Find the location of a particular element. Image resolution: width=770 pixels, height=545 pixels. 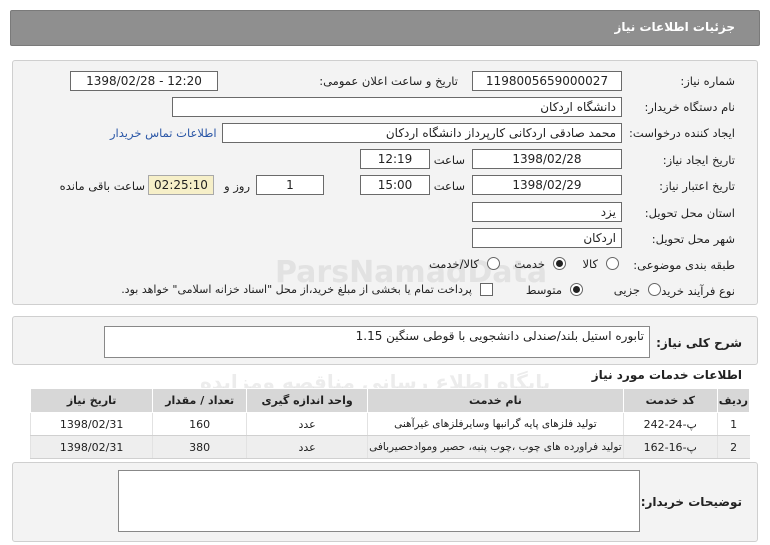

cell-service-code: پ-24-242 is located at coordinates (670, 424).